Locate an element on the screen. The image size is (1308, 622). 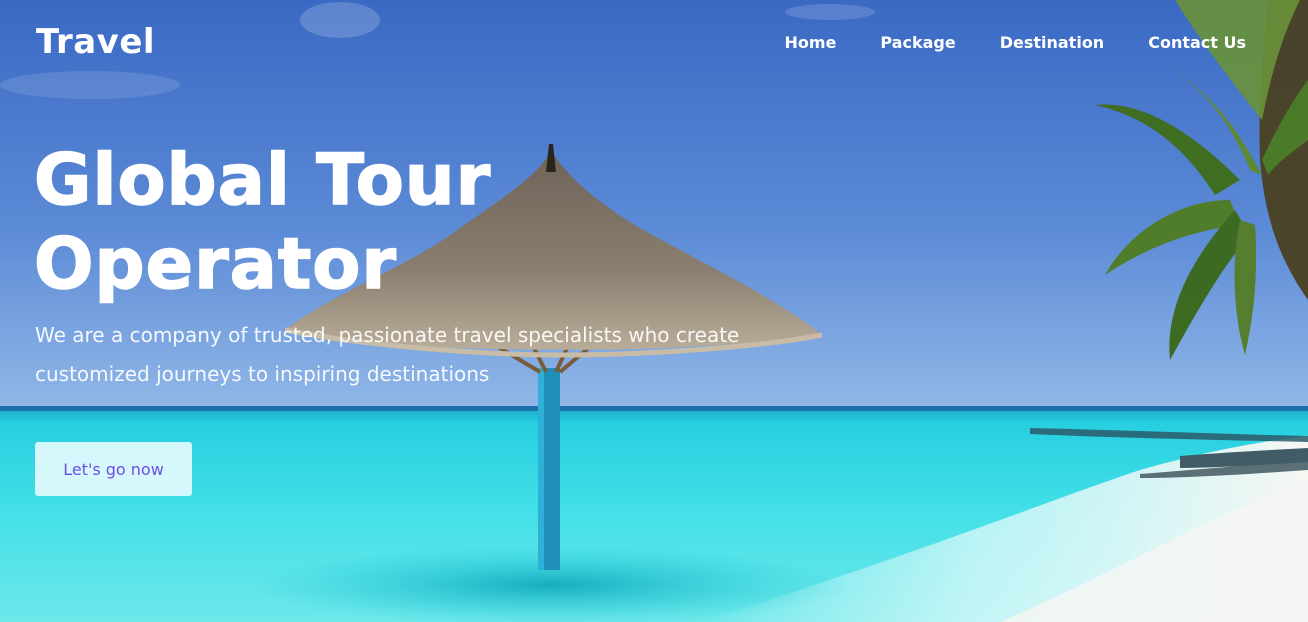
nav-link-contact-us: Contact Us is located at coordinates (1197, 42).